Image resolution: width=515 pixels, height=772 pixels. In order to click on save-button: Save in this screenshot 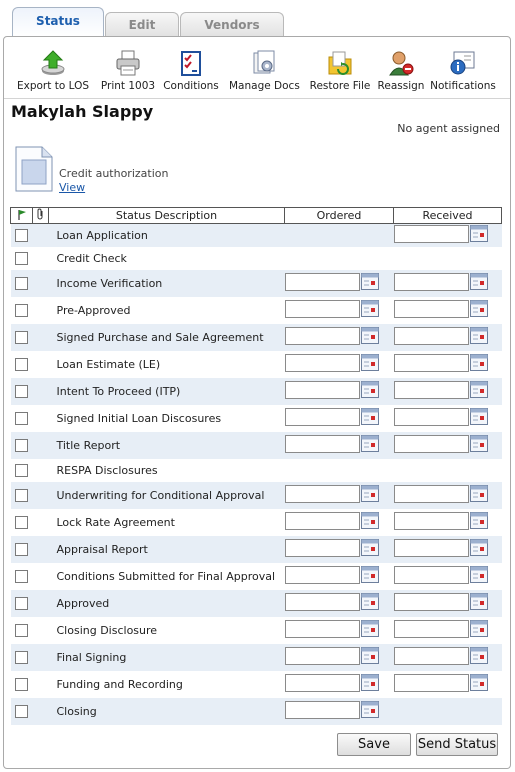, I will do `click(374, 744)`.